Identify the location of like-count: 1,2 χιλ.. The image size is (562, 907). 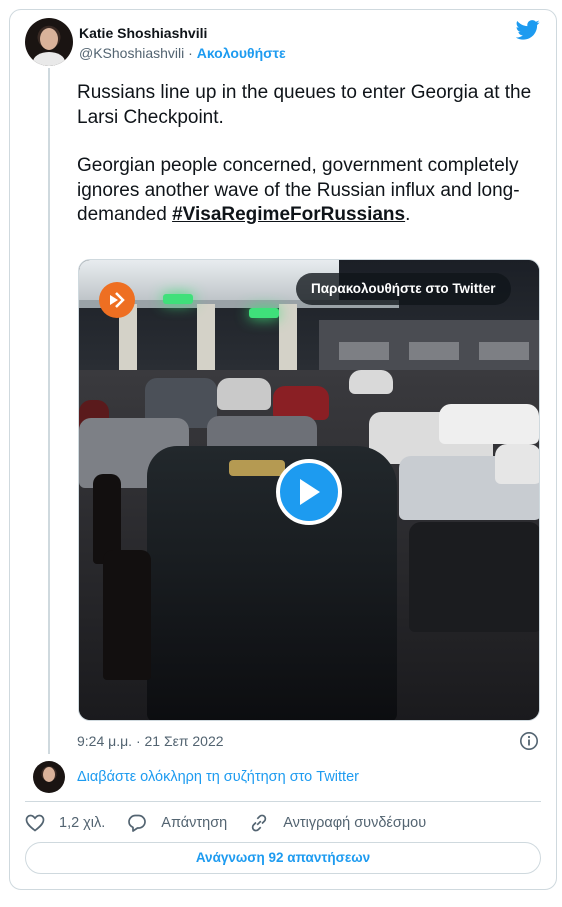
(82, 823).